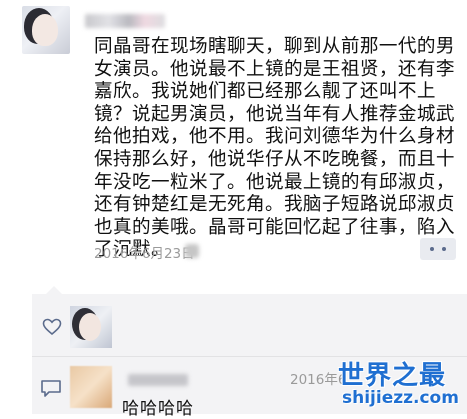 The width and height of the screenshot is (467, 419). I want to click on commenter-name-blurred, so click(158, 380).